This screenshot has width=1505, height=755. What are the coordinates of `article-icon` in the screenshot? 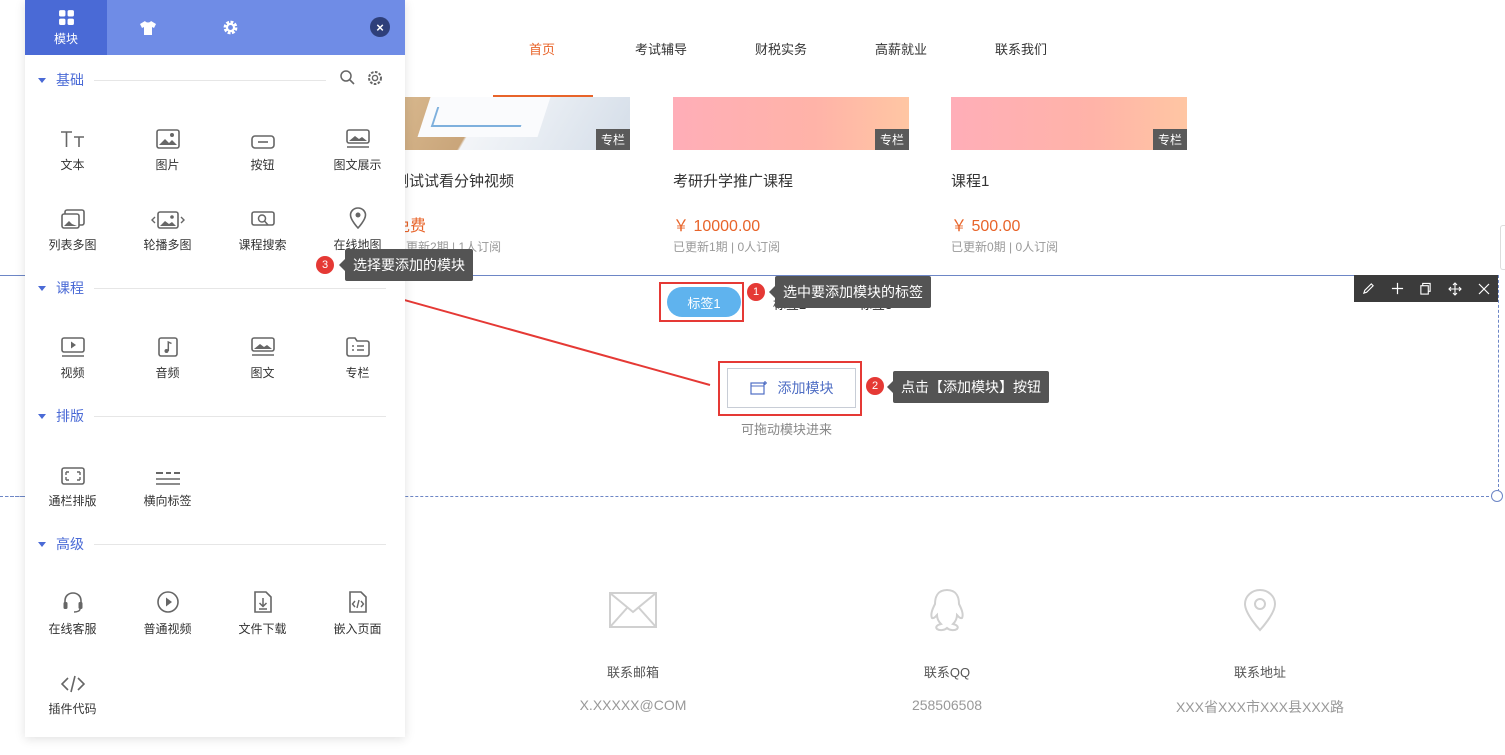 It's located at (262, 344).